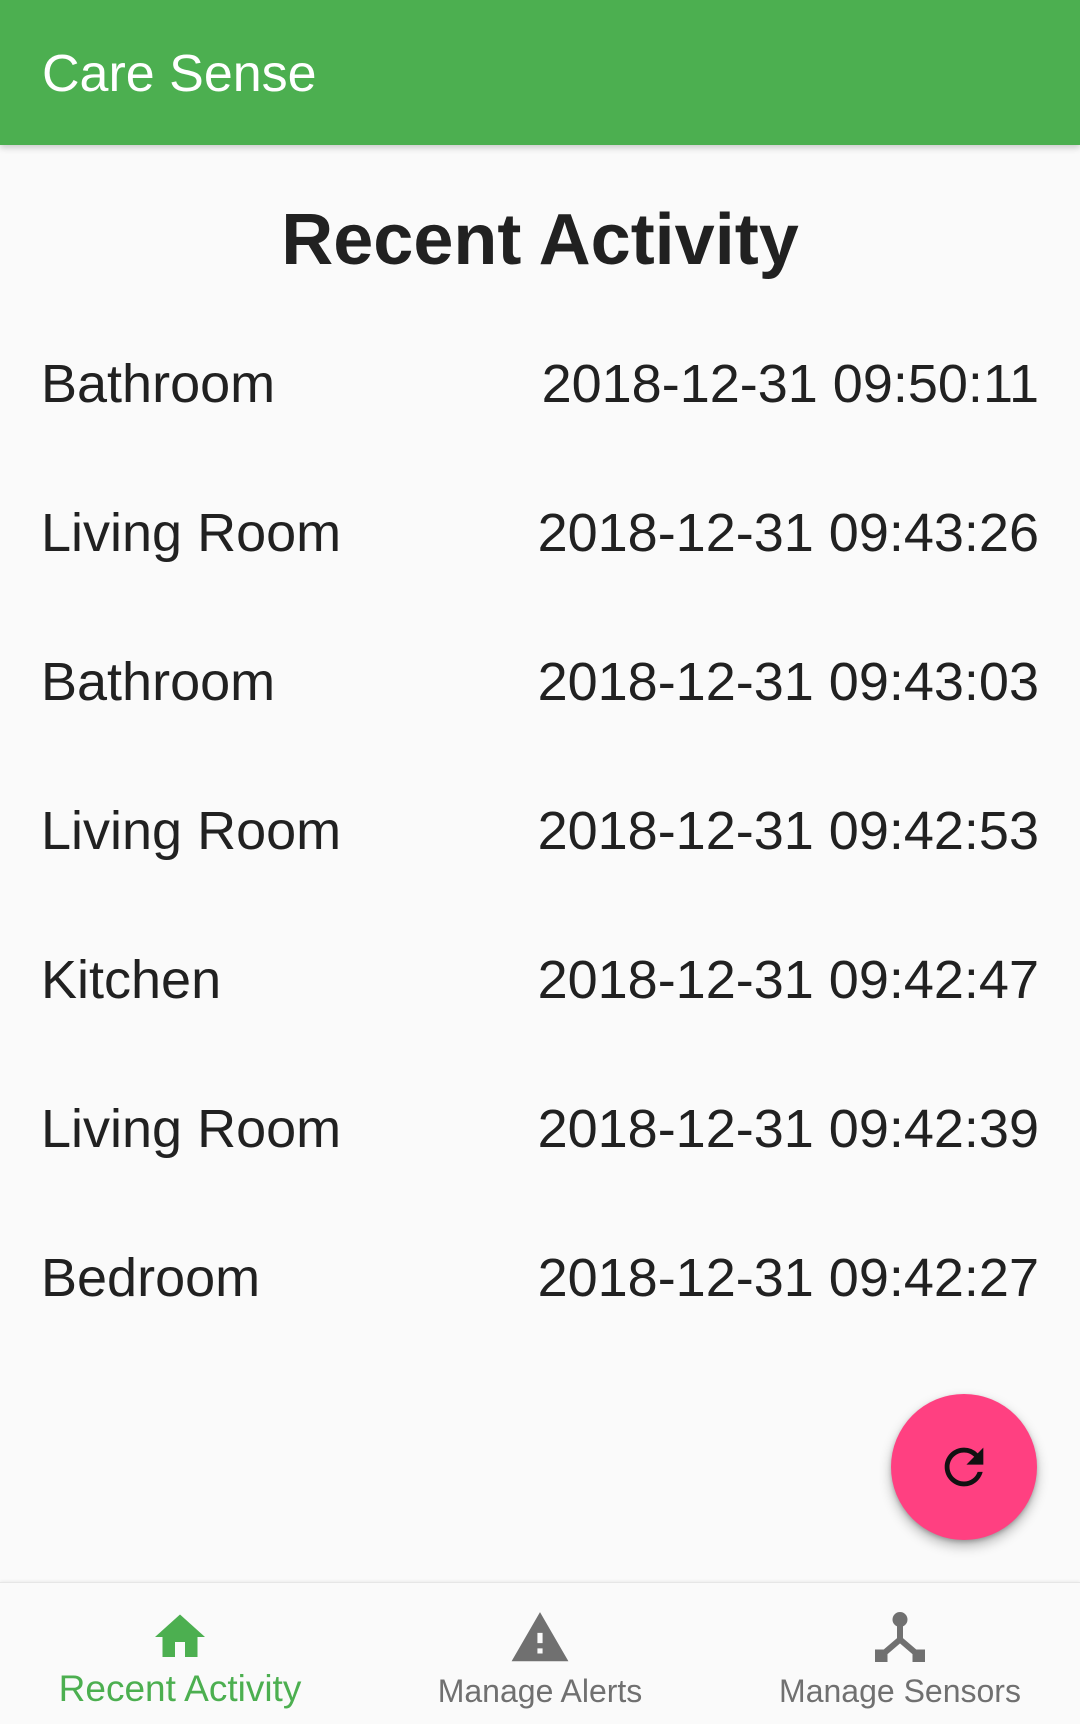  Describe the element at coordinates (179, 74) in the screenshot. I see `app-title: Care Sense` at that location.